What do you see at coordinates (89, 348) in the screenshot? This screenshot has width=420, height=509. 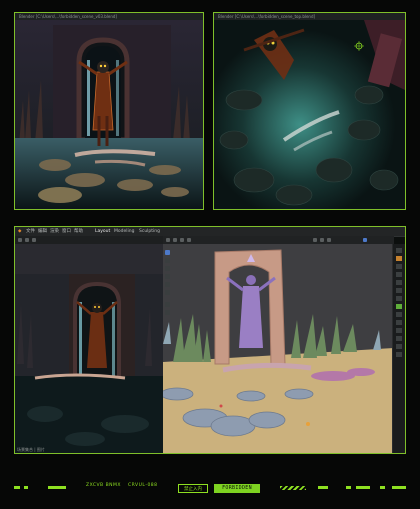 I see `render-preview` at bounding box center [89, 348].